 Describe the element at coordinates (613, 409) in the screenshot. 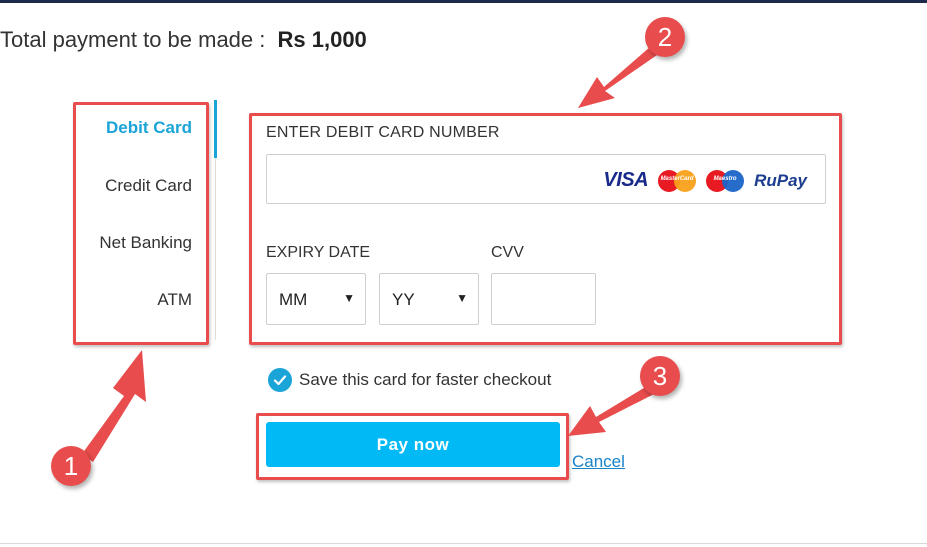

I see `arrow-3-icon` at that location.